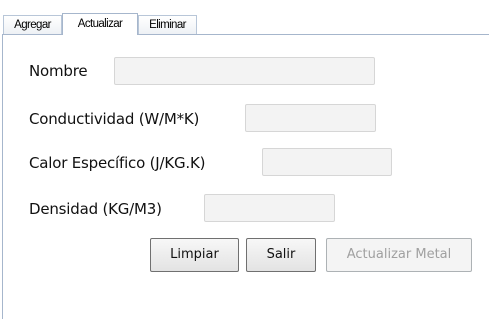 The width and height of the screenshot is (489, 319). What do you see at coordinates (167, 24) in the screenshot?
I see `tab-eliminar: Eliminar` at bounding box center [167, 24].